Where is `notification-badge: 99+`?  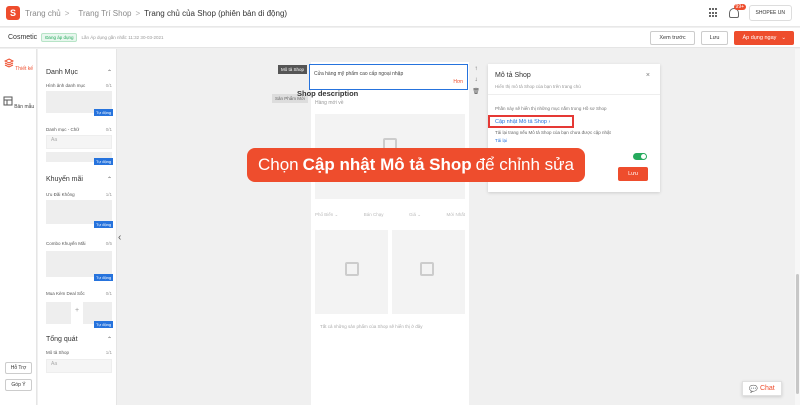
notification-badge: 99+ is located at coordinates (740, 7).